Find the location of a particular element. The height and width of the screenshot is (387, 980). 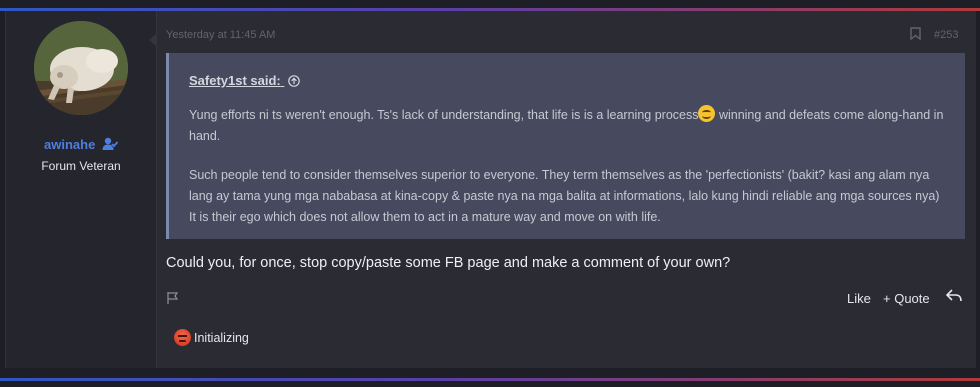

avatar-image is located at coordinates (81, 68).